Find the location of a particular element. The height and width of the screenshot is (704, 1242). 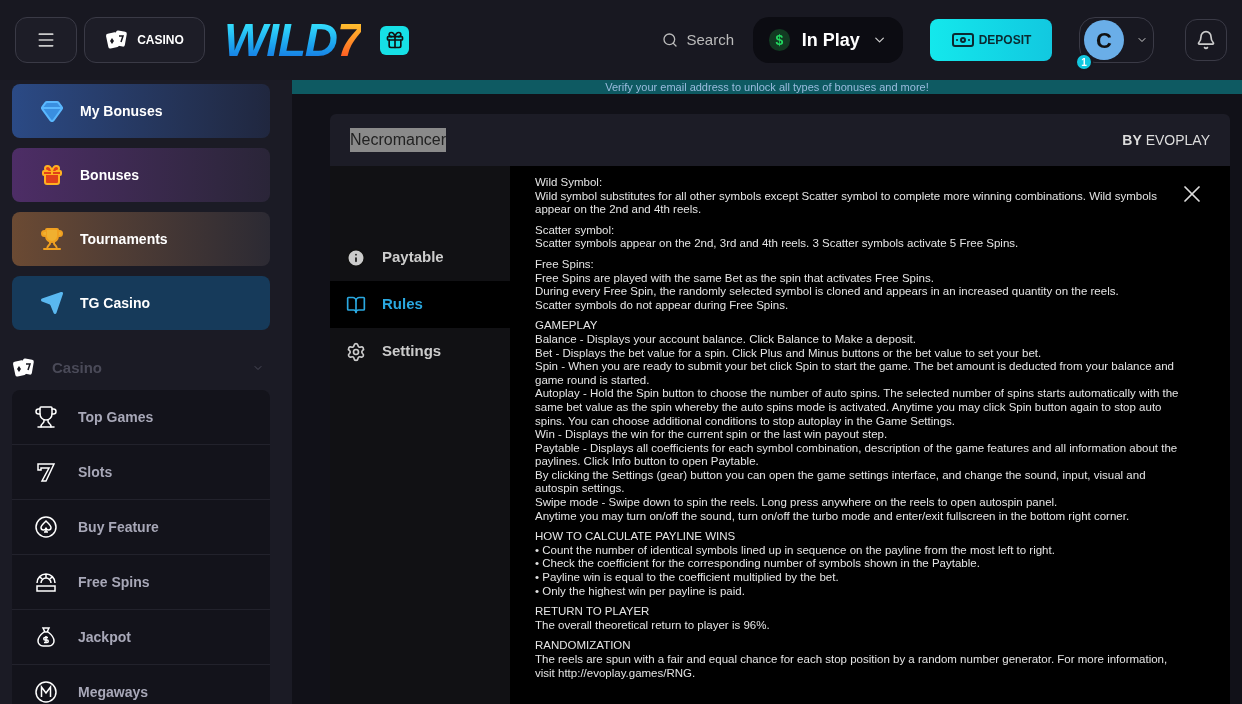

provider-label: BY EVOPLAY is located at coordinates (1166, 140).